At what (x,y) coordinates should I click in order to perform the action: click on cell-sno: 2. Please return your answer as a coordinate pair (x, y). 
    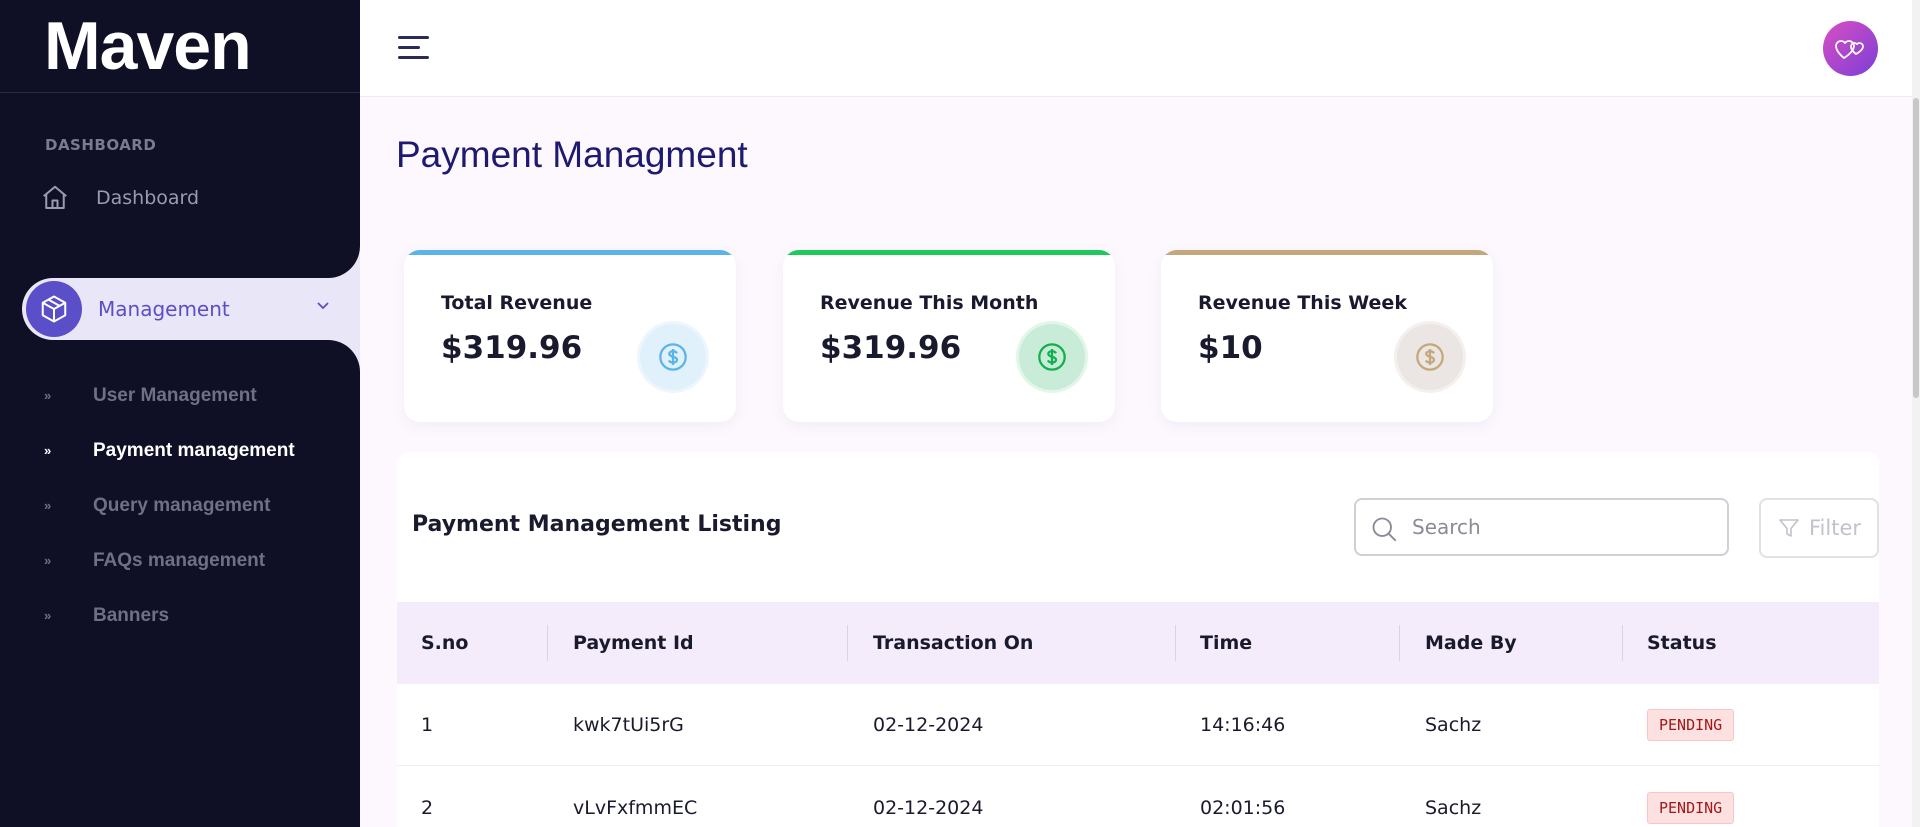
    Looking at the image, I should click on (427, 808).